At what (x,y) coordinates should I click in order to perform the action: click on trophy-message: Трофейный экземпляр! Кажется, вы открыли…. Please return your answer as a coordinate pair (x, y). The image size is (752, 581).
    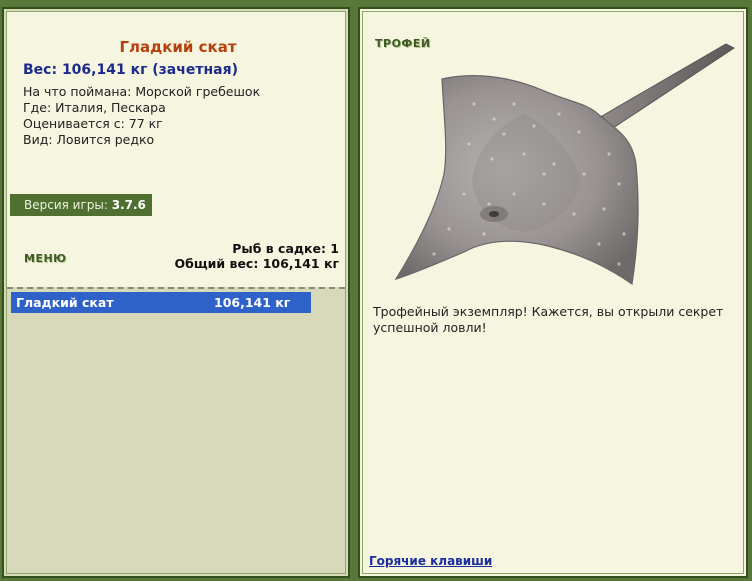
    Looking at the image, I should click on (548, 319).